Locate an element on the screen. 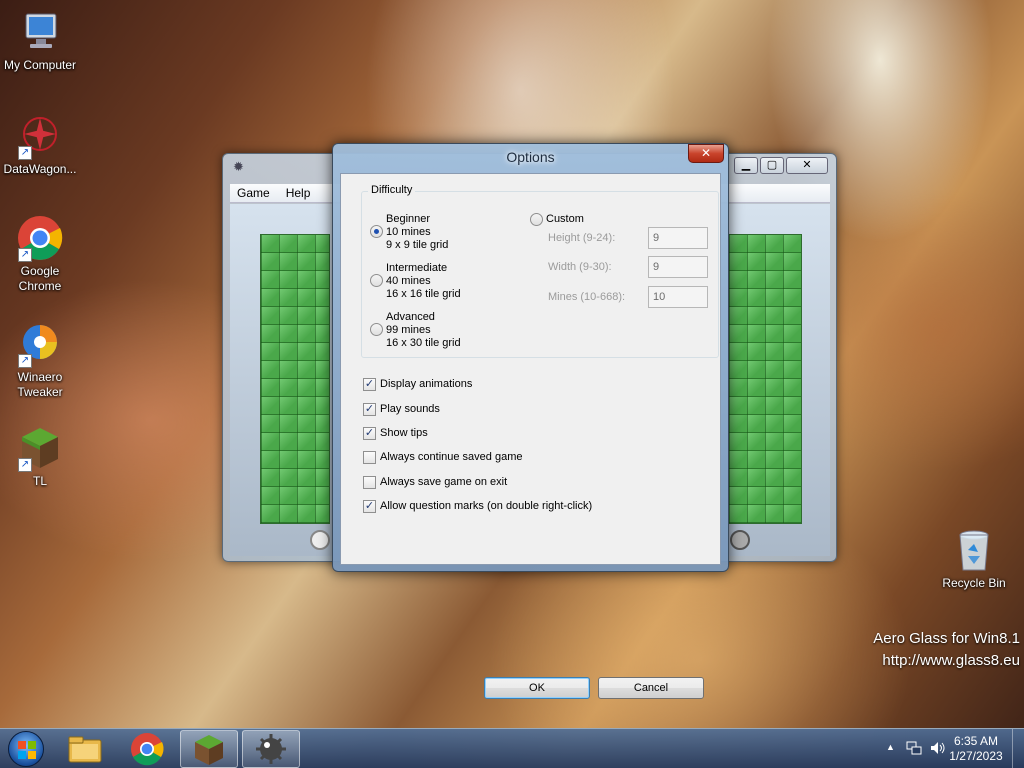  mine-counter-icon is located at coordinates (740, 540).